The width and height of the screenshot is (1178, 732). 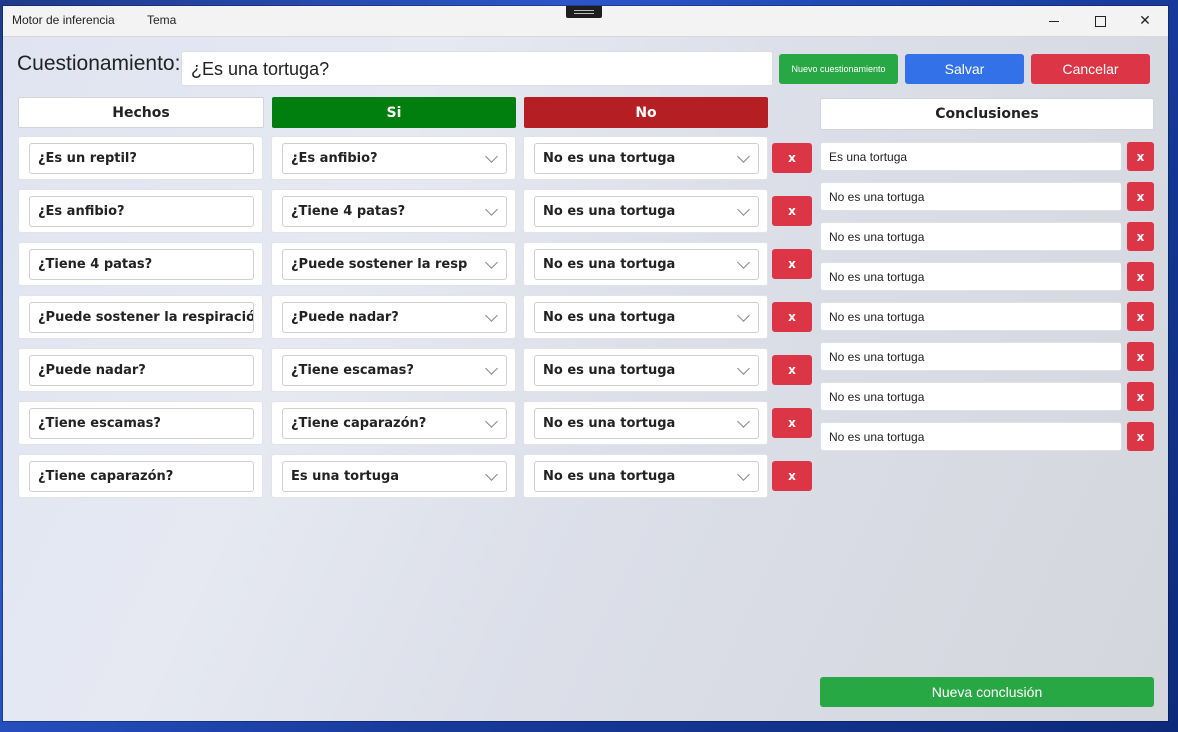 I want to click on yes-select: ¿Tiene escamas?, so click(x=394, y=370).